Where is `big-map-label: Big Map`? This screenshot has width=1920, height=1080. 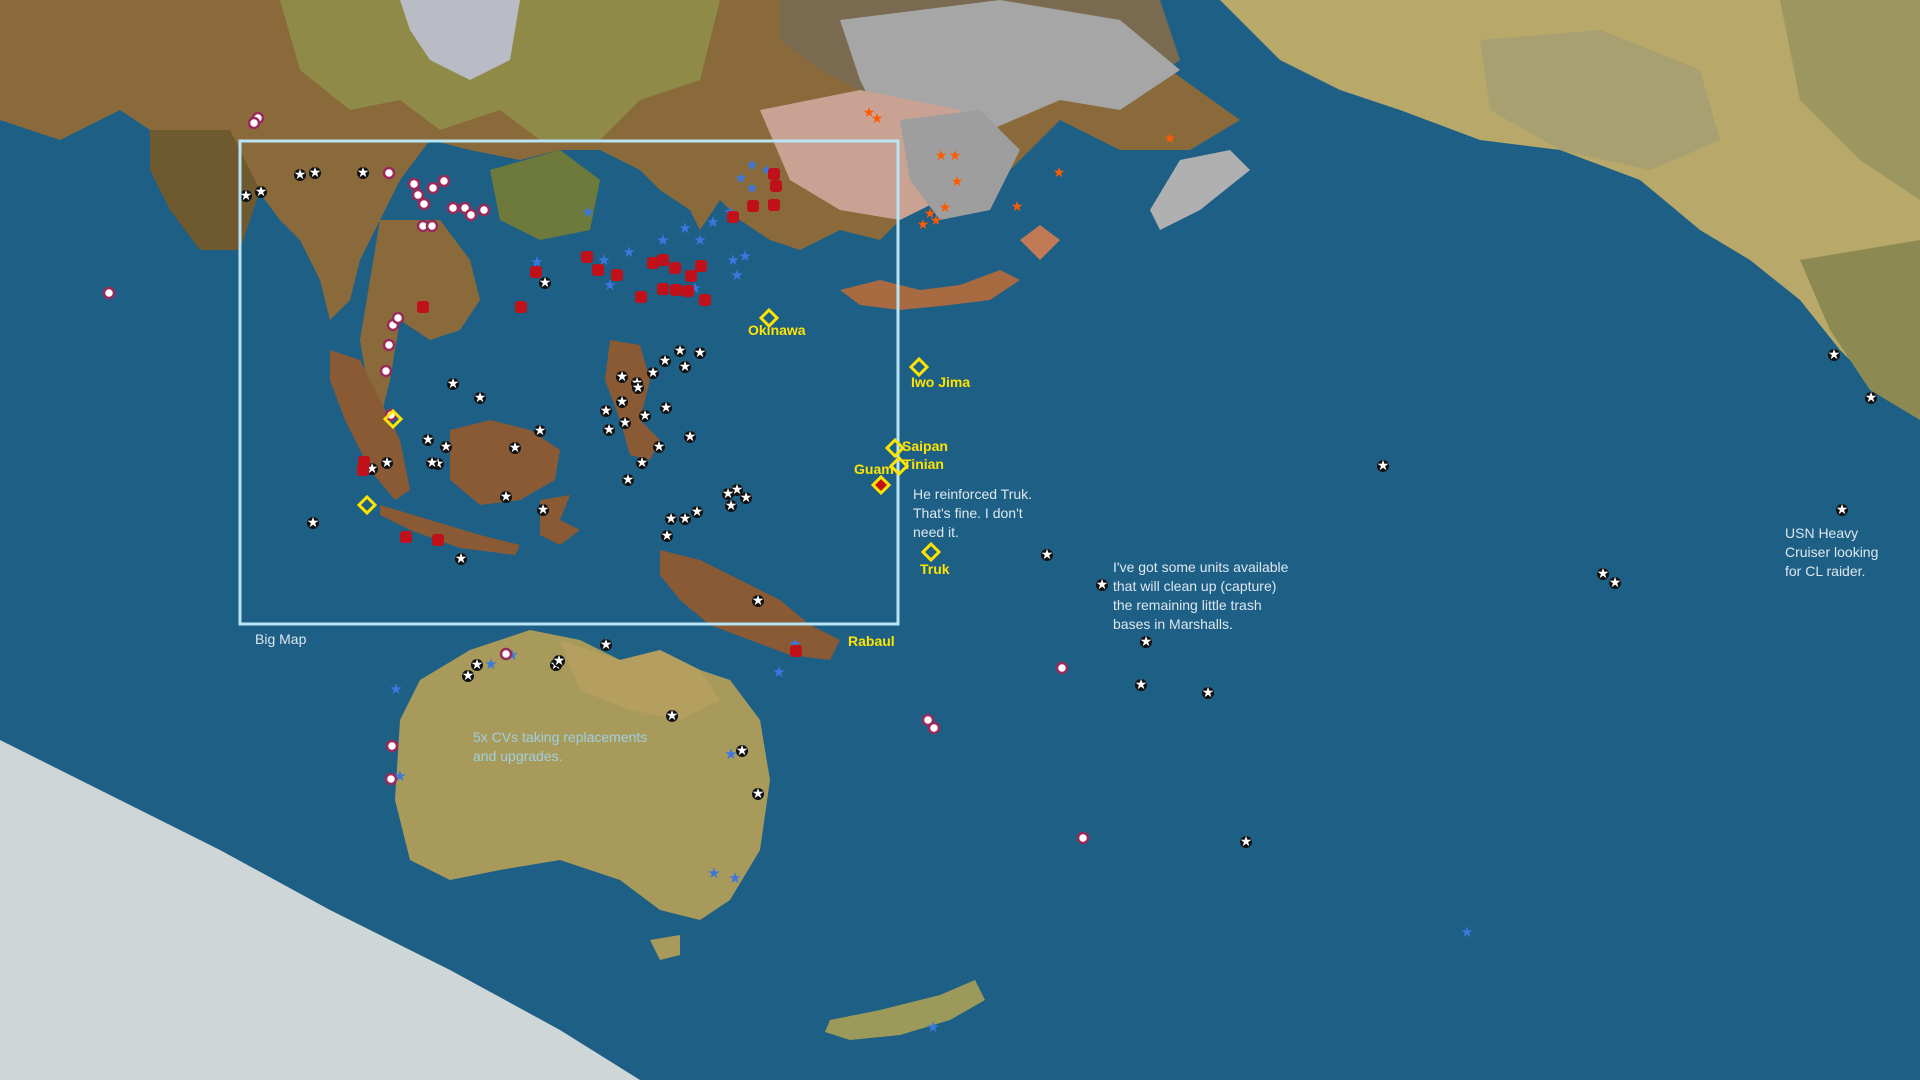 big-map-label: Big Map is located at coordinates (281, 639).